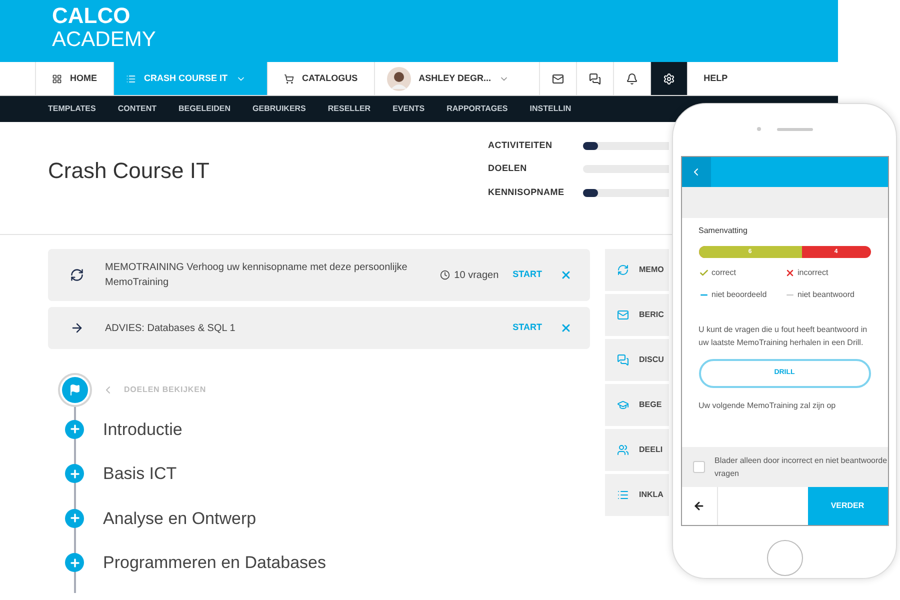 The height and width of the screenshot is (600, 900). What do you see at coordinates (698, 467) in the screenshot?
I see `filter-checkbox` at bounding box center [698, 467].